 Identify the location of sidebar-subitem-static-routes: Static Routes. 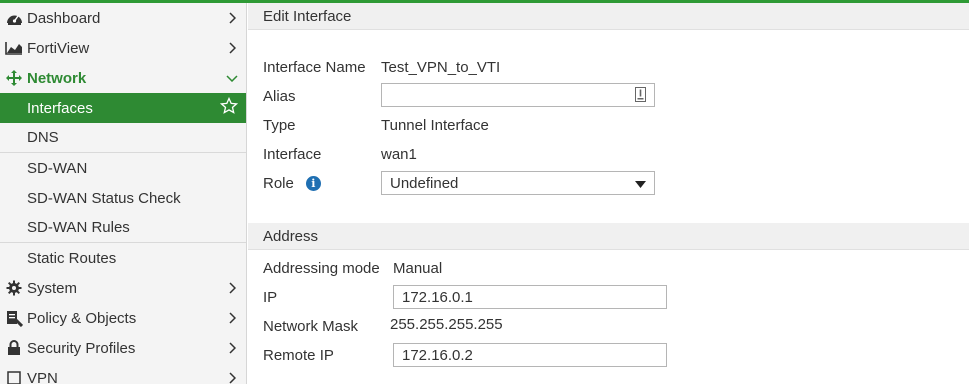
(123, 258).